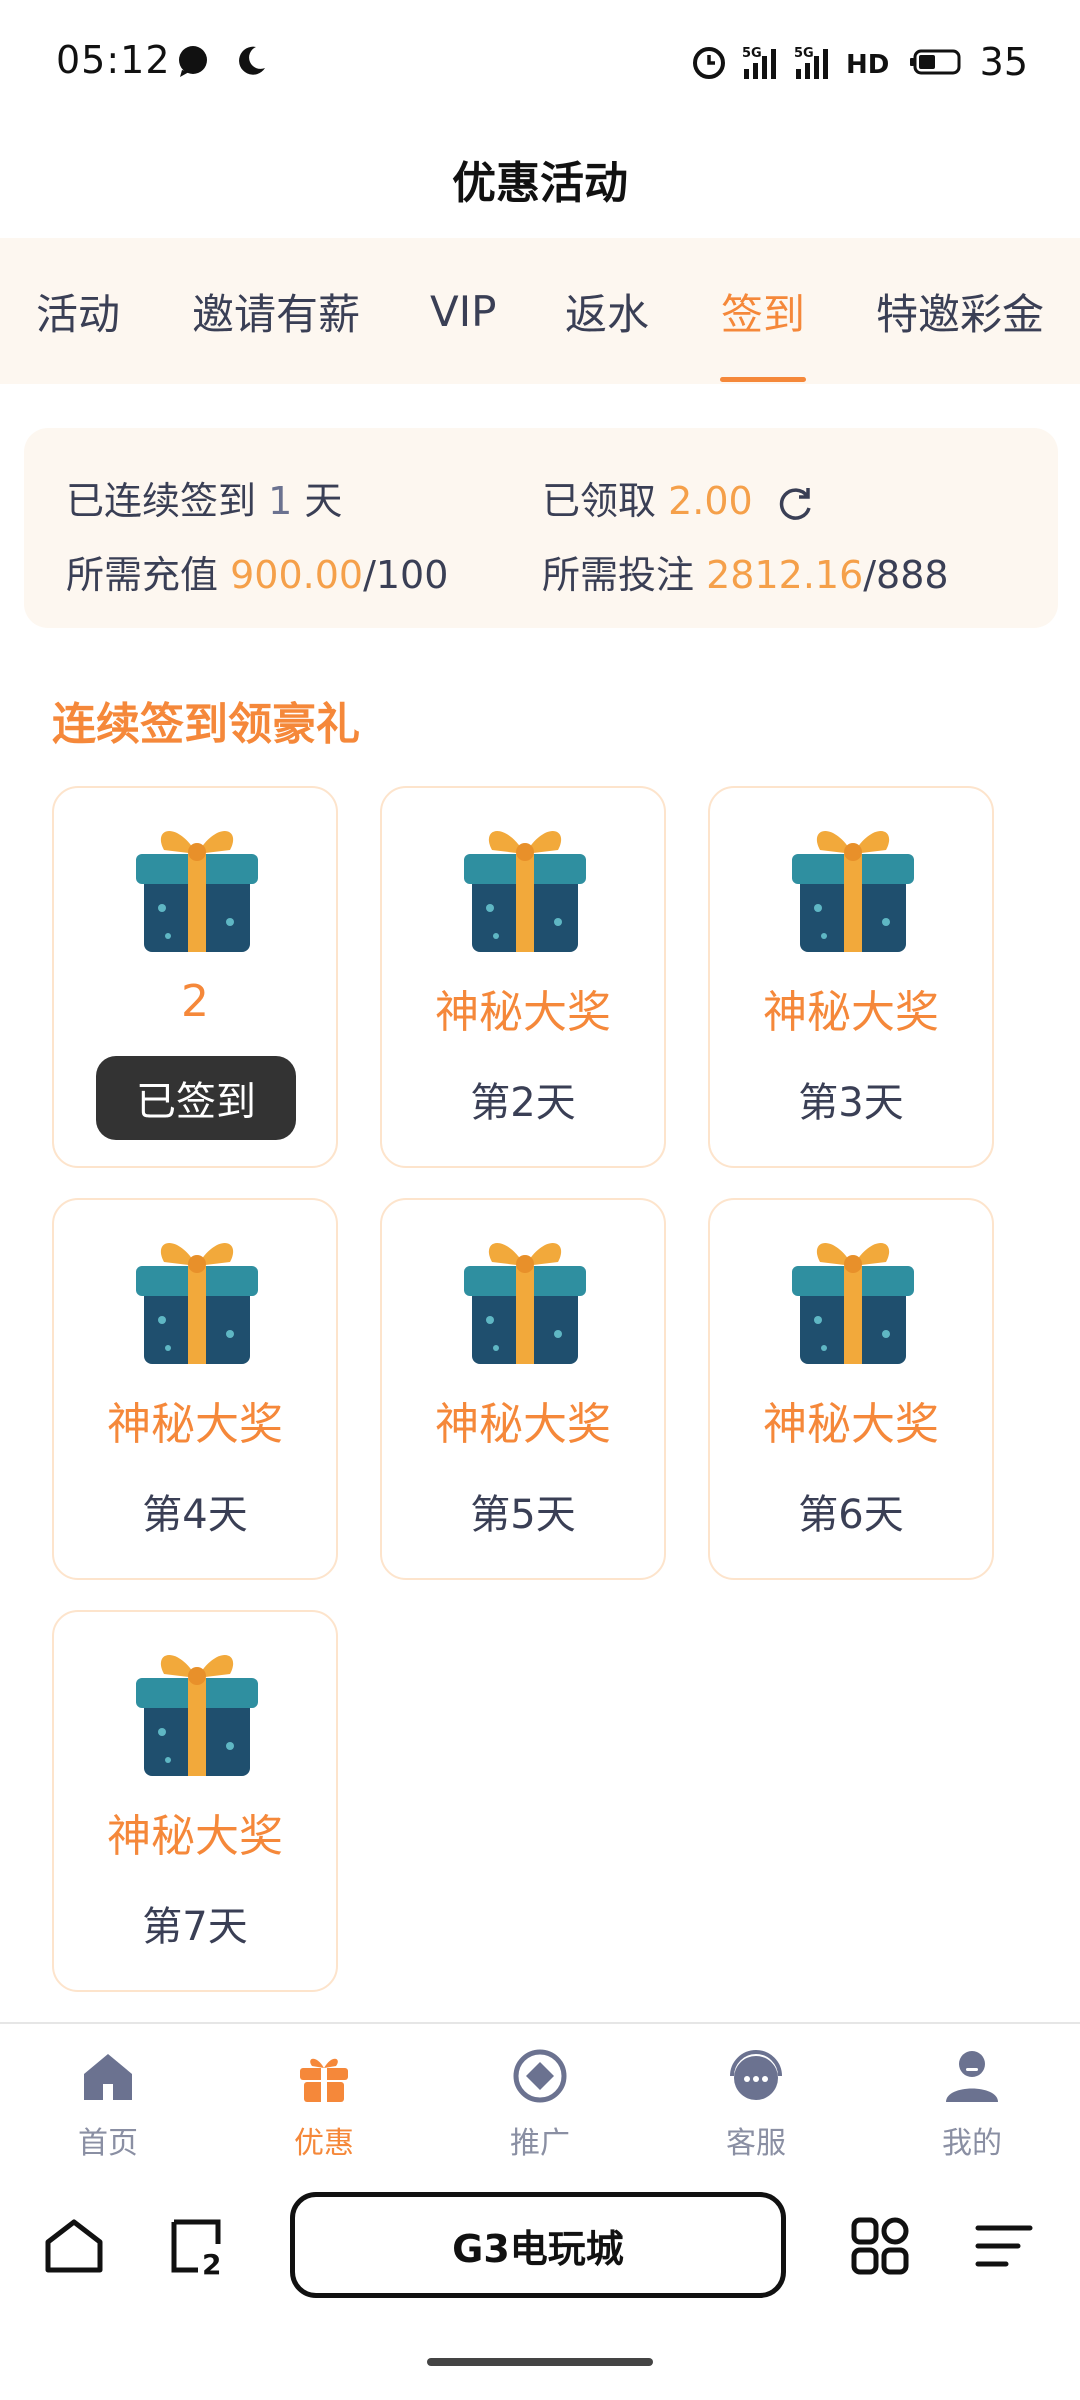  What do you see at coordinates (324, 2080) in the screenshot?
I see `gift-icon` at bounding box center [324, 2080].